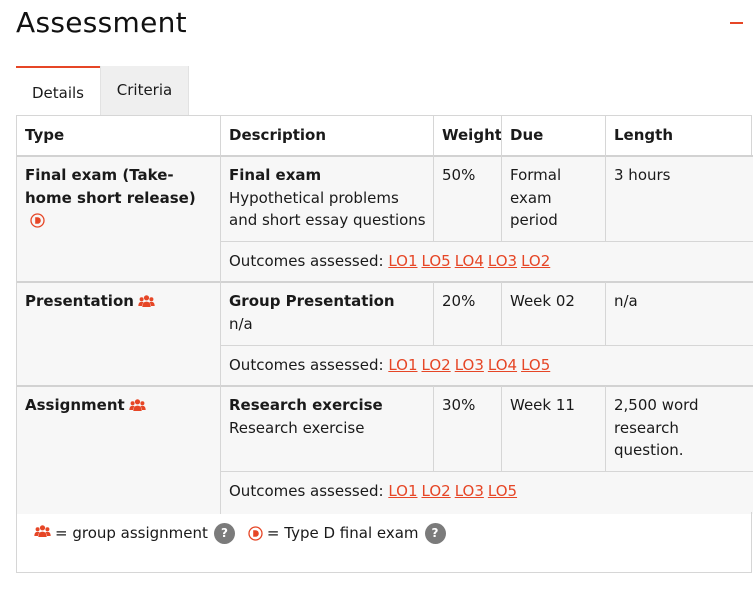  Describe the element at coordinates (306, 405) in the screenshot. I see `description-title: Research exercise` at that location.